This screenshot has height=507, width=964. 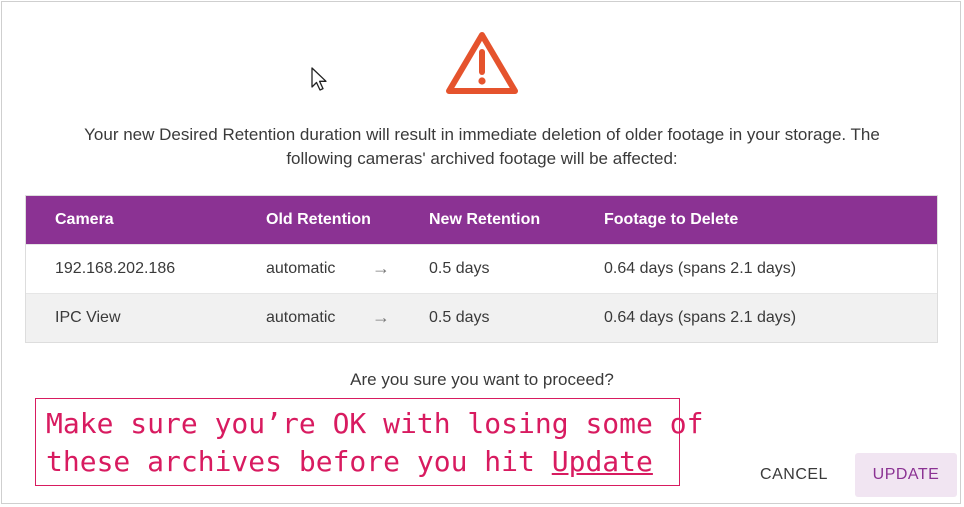 I want to click on callout-update-link: Update, so click(x=602, y=461).